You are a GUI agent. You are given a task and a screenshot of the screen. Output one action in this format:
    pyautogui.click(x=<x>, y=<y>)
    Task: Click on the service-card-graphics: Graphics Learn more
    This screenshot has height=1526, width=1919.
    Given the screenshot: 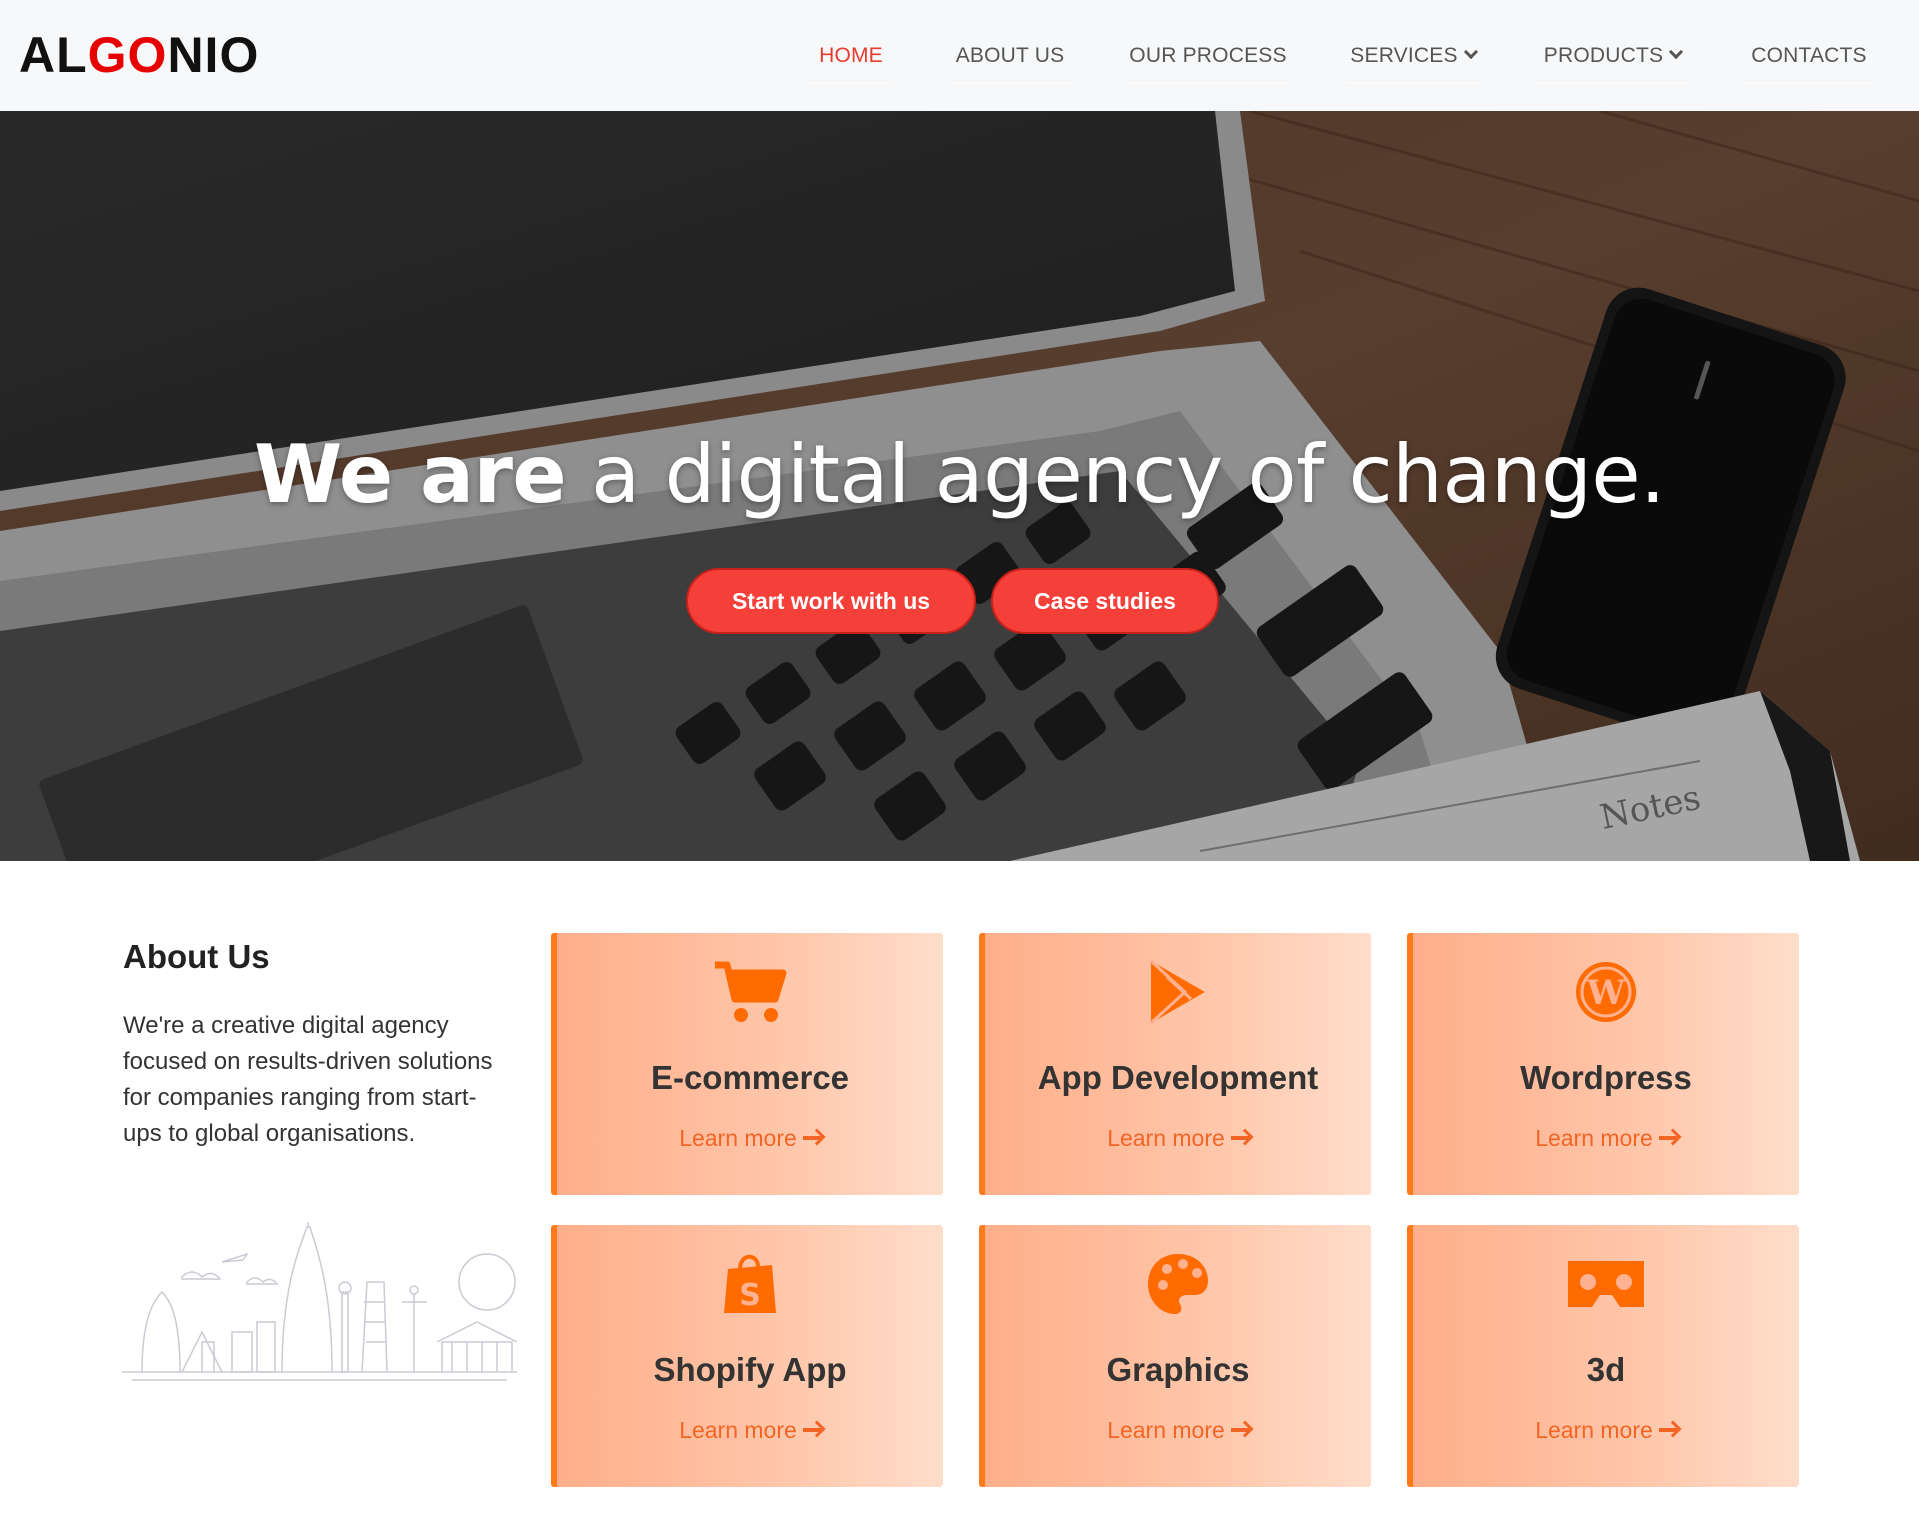 What is the action you would take?
    pyautogui.click(x=1175, y=1356)
    